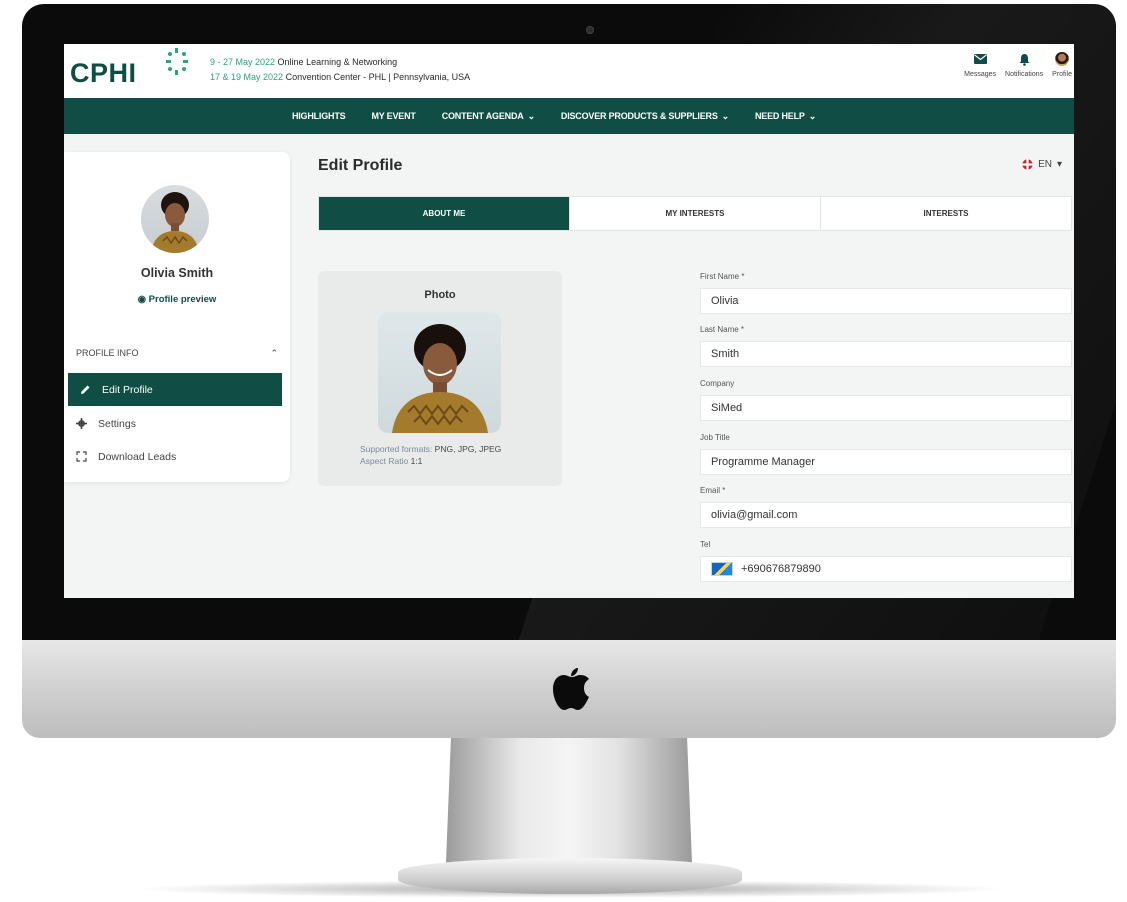 Image resolution: width=1127 pixels, height=902 pixels. What do you see at coordinates (886, 515) in the screenshot?
I see `email-field: olivia@gmail.com` at bounding box center [886, 515].